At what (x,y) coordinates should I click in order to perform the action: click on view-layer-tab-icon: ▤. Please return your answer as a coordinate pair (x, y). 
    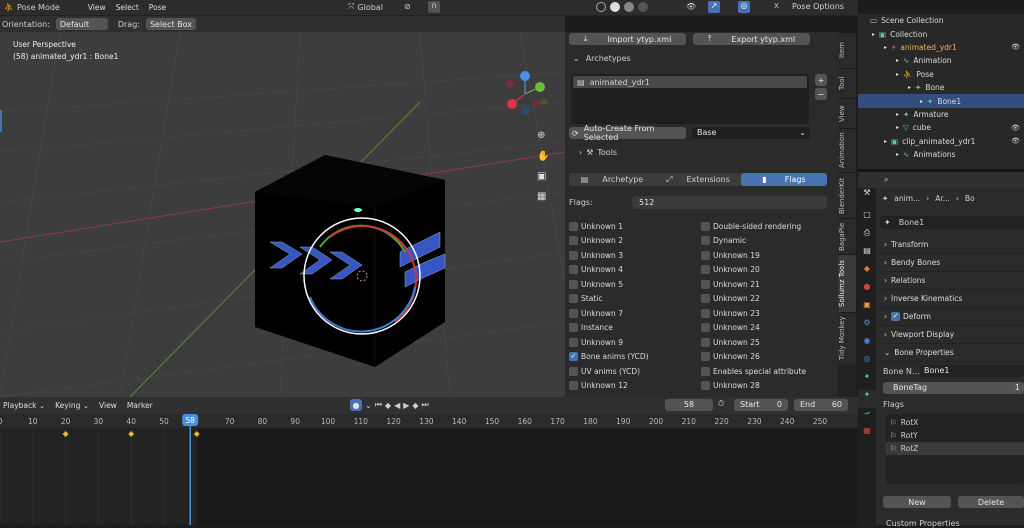
    Looking at the image, I should click on (867, 255).